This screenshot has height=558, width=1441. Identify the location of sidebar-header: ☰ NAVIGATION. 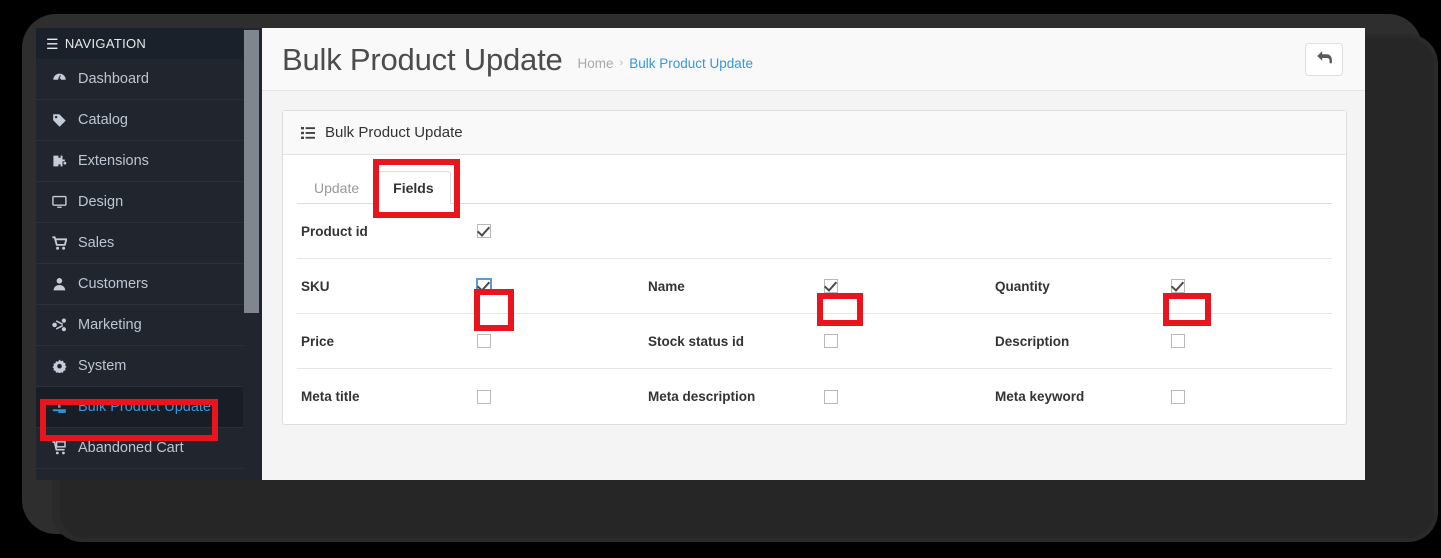
(149, 43).